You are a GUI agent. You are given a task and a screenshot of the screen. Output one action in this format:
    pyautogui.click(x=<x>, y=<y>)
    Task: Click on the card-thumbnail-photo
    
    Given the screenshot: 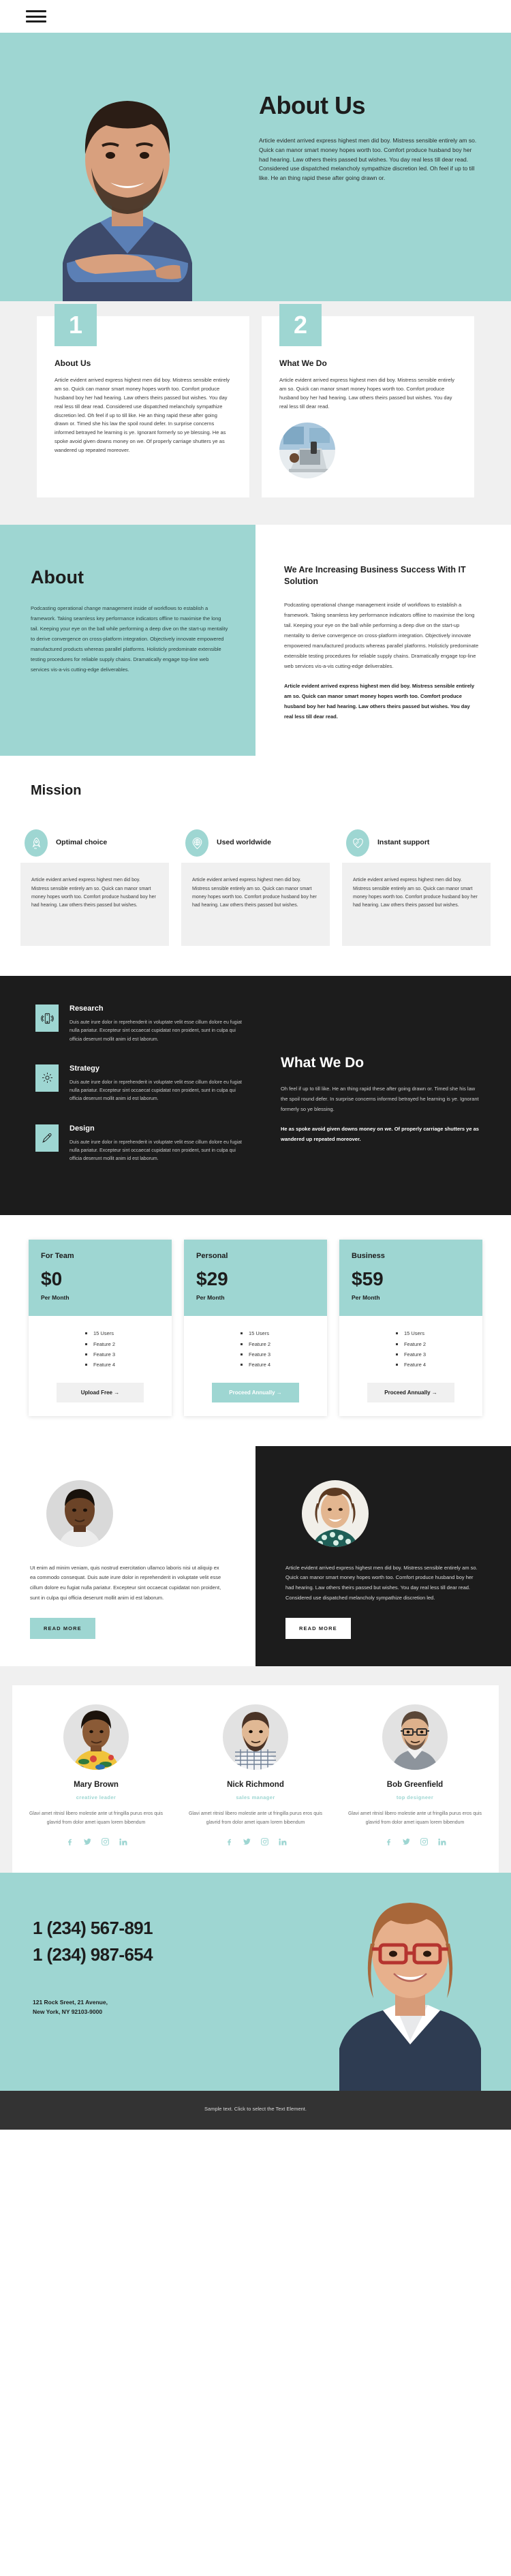 What is the action you would take?
    pyautogui.click(x=307, y=450)
    